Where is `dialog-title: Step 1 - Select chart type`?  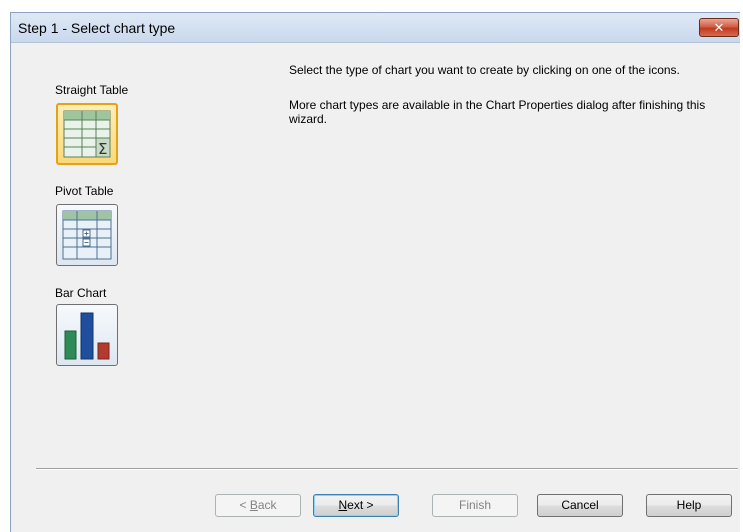 dialog-title: Step 1 - Select chart type is located at coordinates (97, 28).